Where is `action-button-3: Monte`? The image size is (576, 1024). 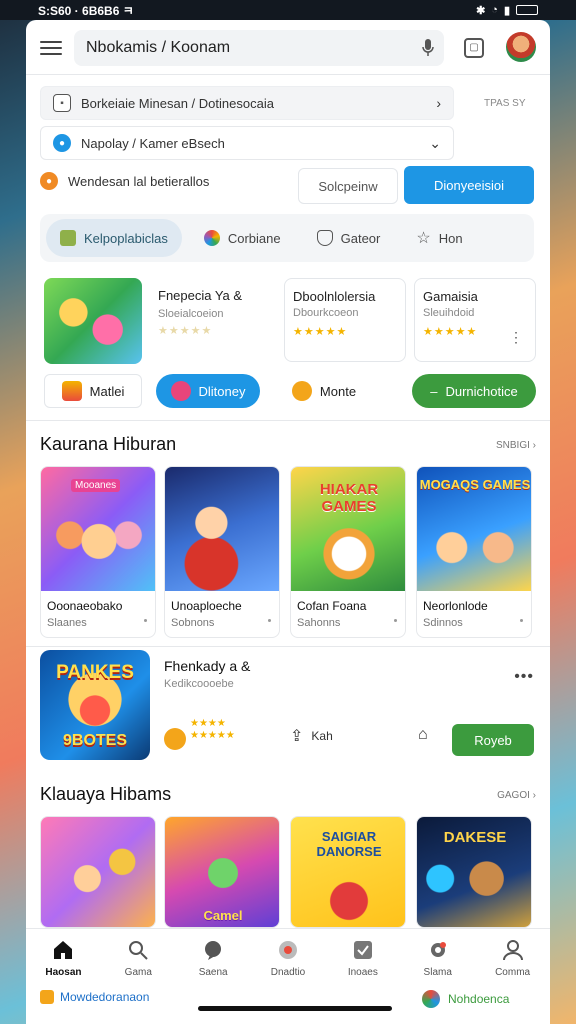
action-button-3: Monte is located at coordinates (324, 391).